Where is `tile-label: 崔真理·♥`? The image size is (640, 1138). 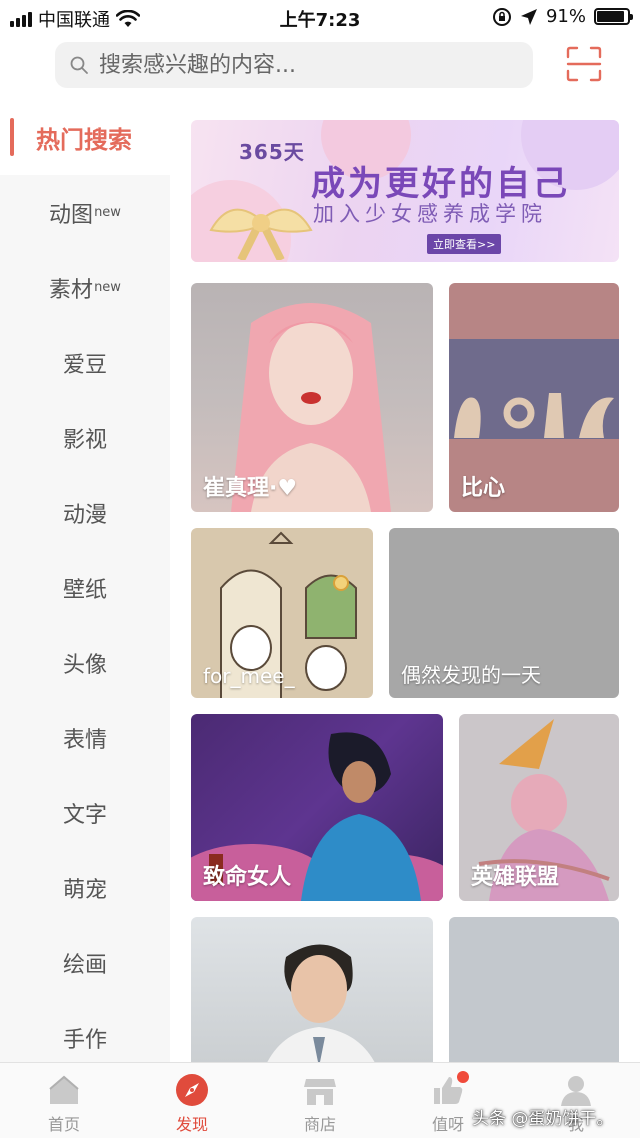
tile-label: 崔真理·♥ is located at coordinates (250, 488).